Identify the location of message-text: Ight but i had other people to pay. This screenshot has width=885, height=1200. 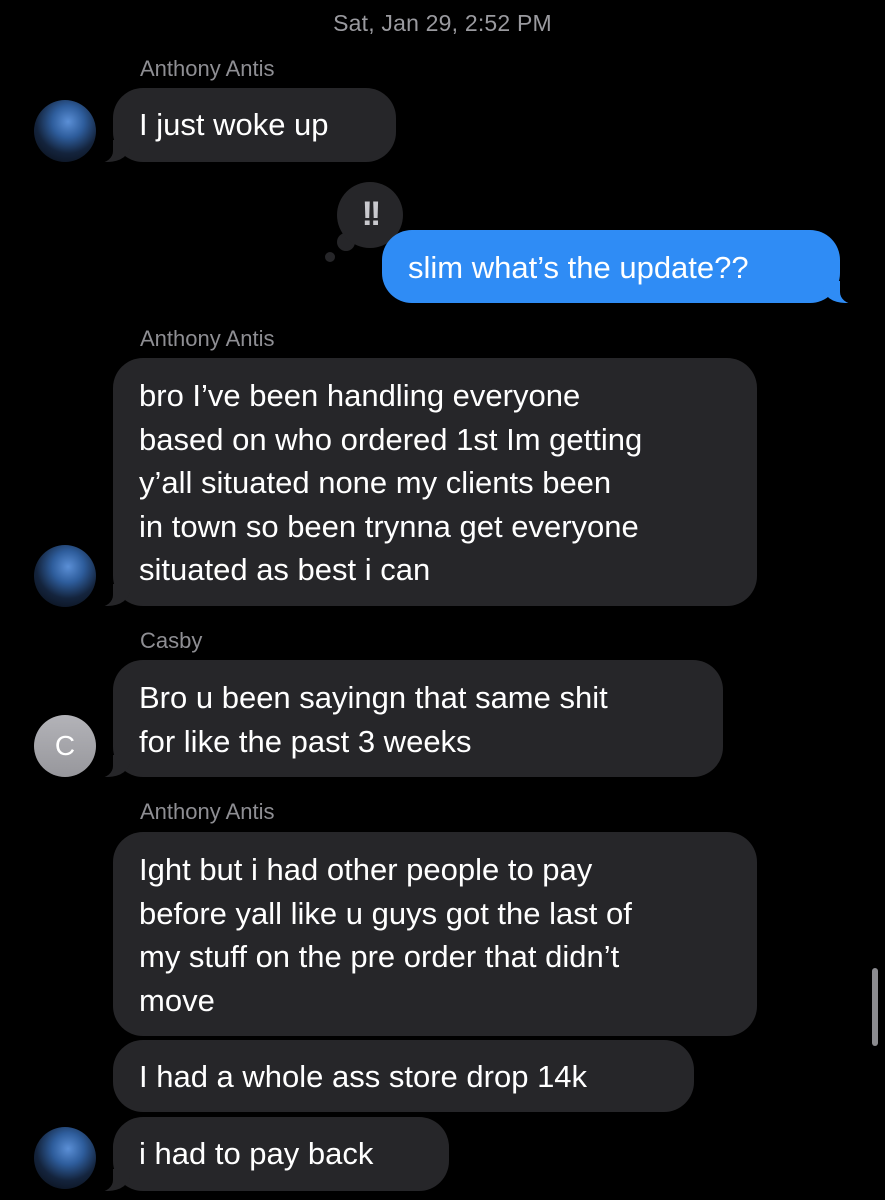
(366, 869).